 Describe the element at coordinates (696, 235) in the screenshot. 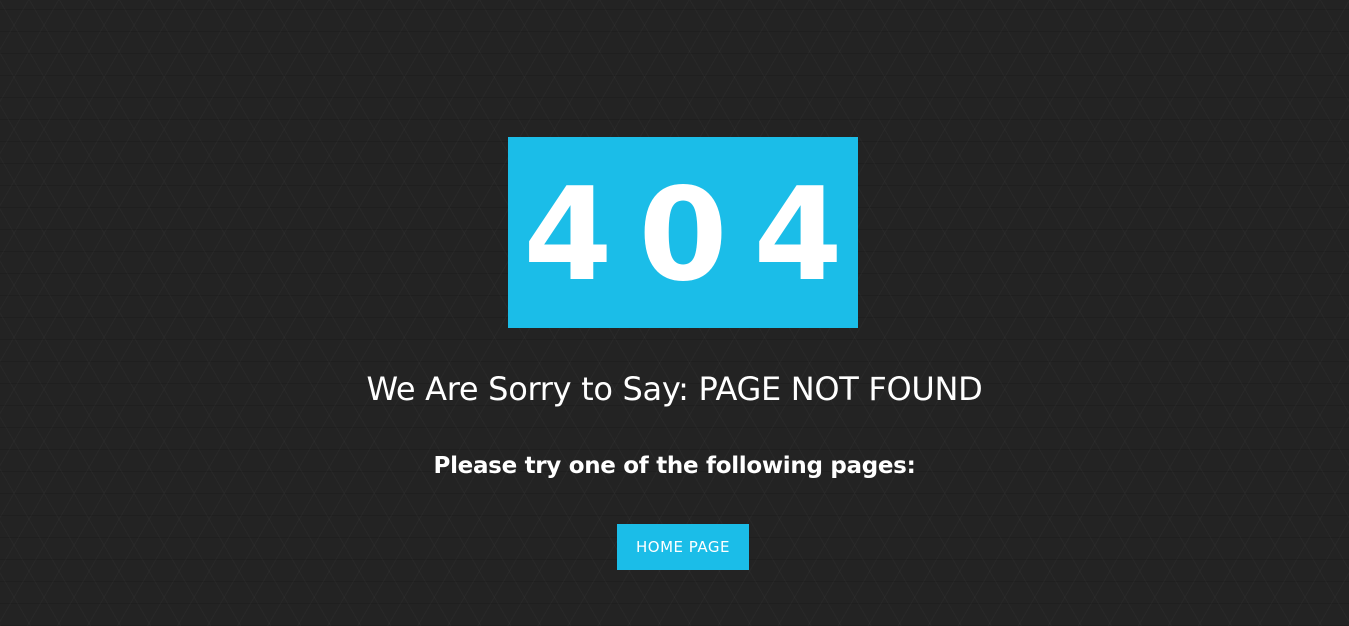

I see `error-code: 404` at that location.